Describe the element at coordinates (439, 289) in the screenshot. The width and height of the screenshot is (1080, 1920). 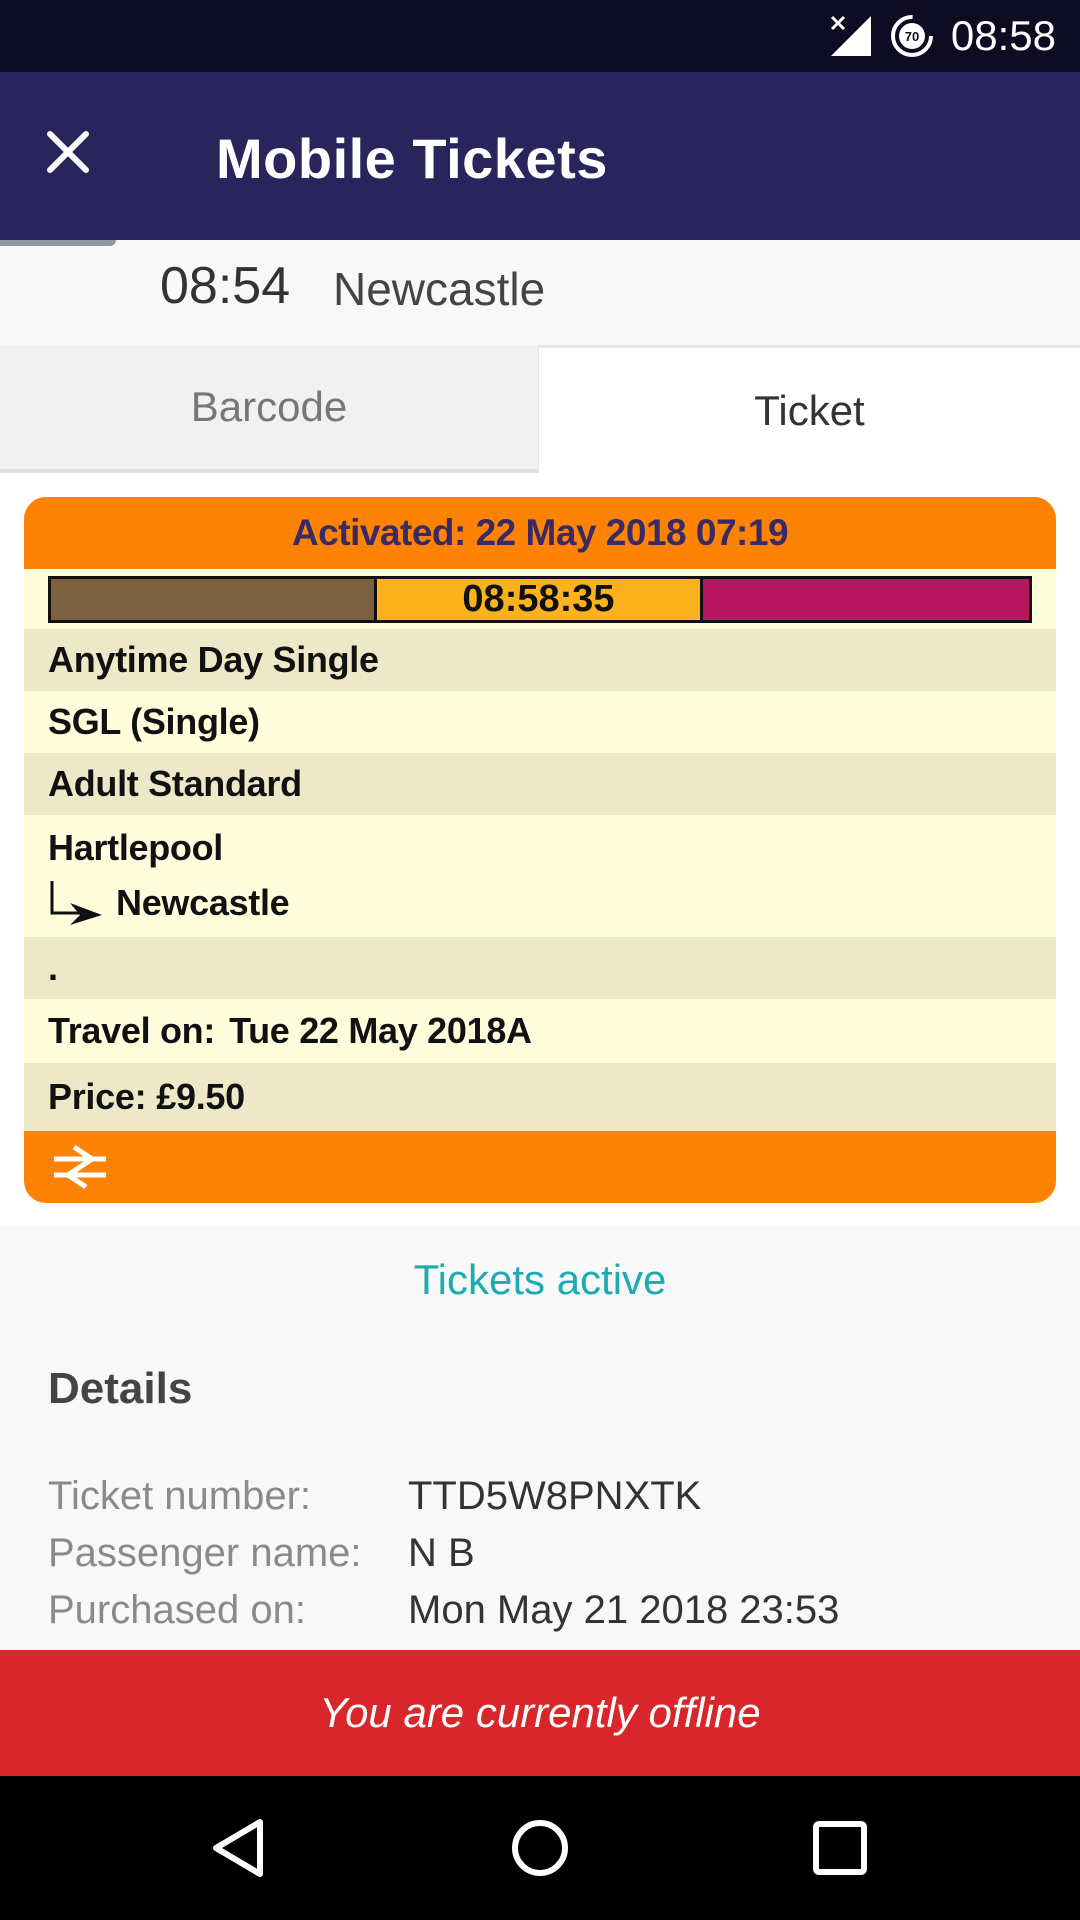
I see `journey-destination: Newcastle` at that location.